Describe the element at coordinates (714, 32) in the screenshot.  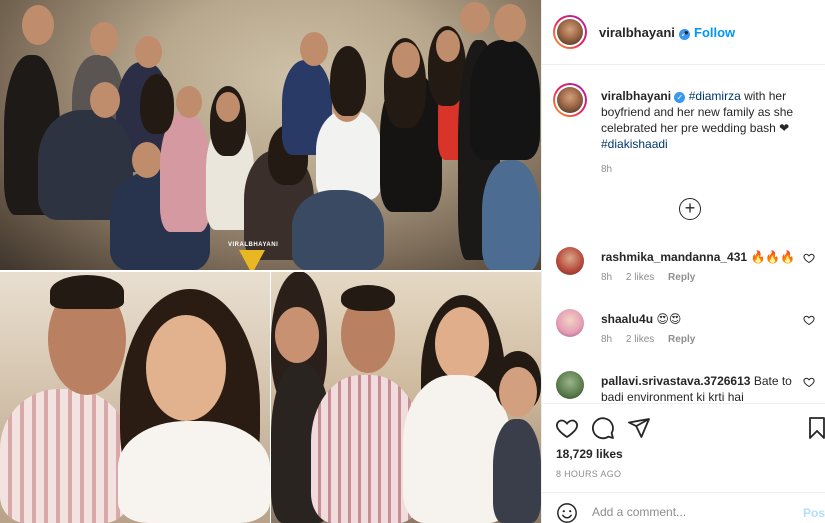
I see `follow-button: Follow` at that location.